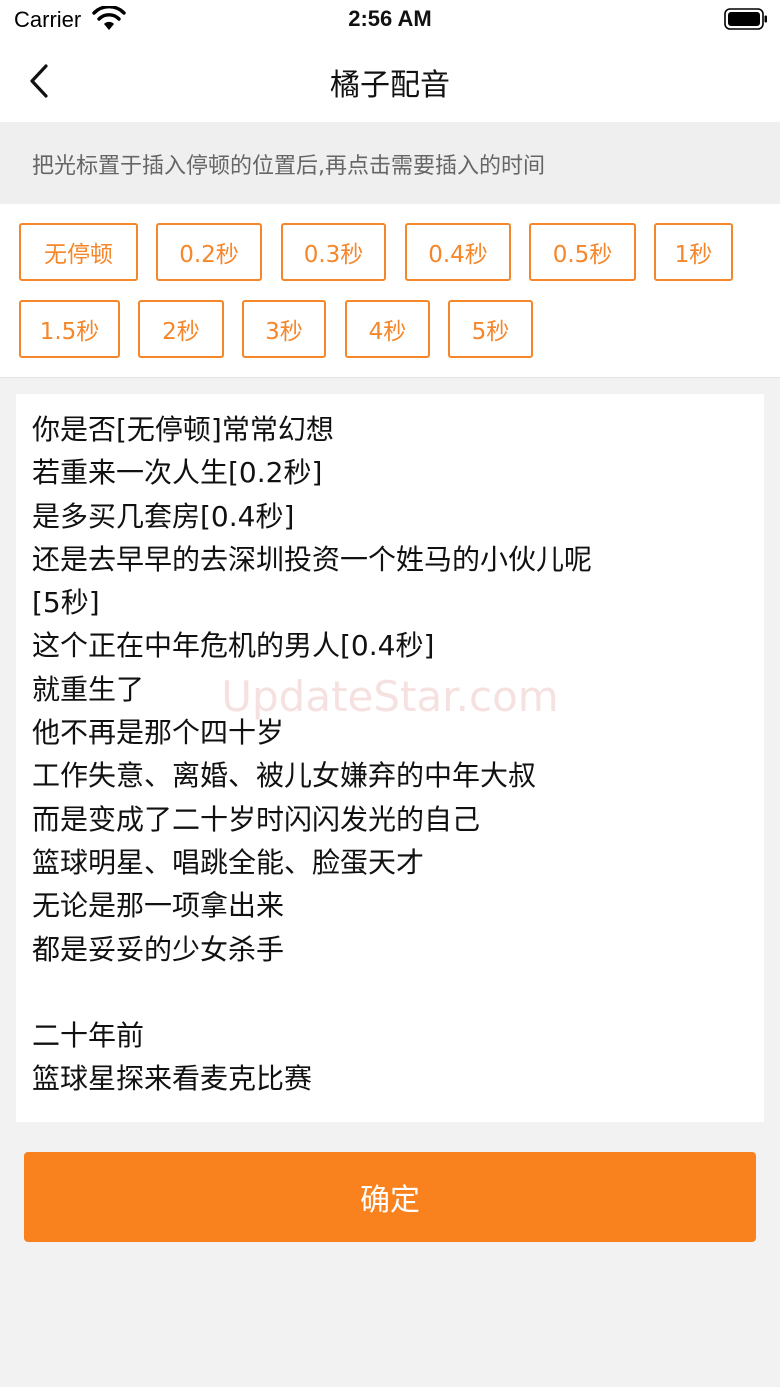 This screenshot has width=780, height=1387. What do you see at coordinates (312, 559) in the screenshot?
I see `script-line: 还是去早早的去深圳投资一个姓马的小伙儿呢` at bounding box center [312, 559].